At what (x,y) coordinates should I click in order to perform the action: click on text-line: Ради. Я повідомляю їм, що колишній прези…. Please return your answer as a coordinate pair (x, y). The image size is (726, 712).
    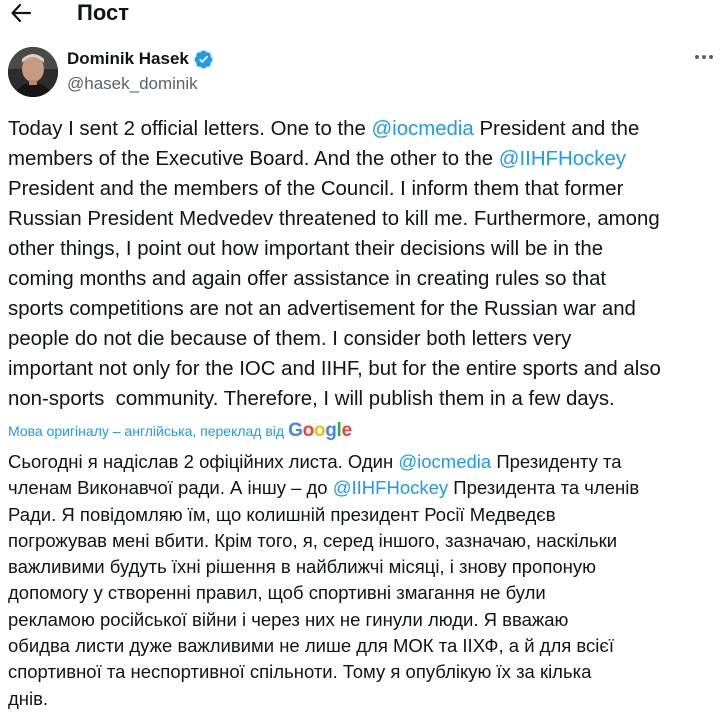
    Looking at the image, I should click on (364, 515).